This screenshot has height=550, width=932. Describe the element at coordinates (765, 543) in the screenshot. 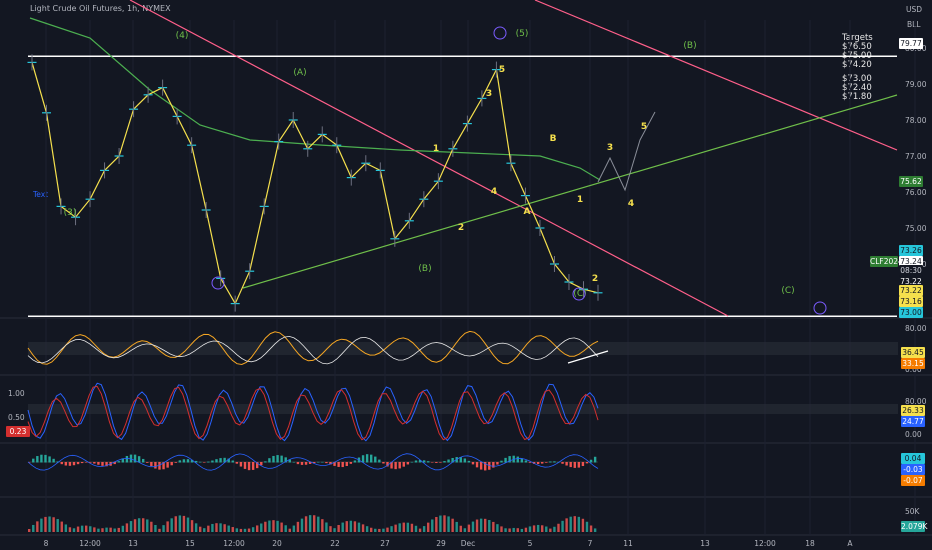

I see `x-tick-14: 12:00` at that location.